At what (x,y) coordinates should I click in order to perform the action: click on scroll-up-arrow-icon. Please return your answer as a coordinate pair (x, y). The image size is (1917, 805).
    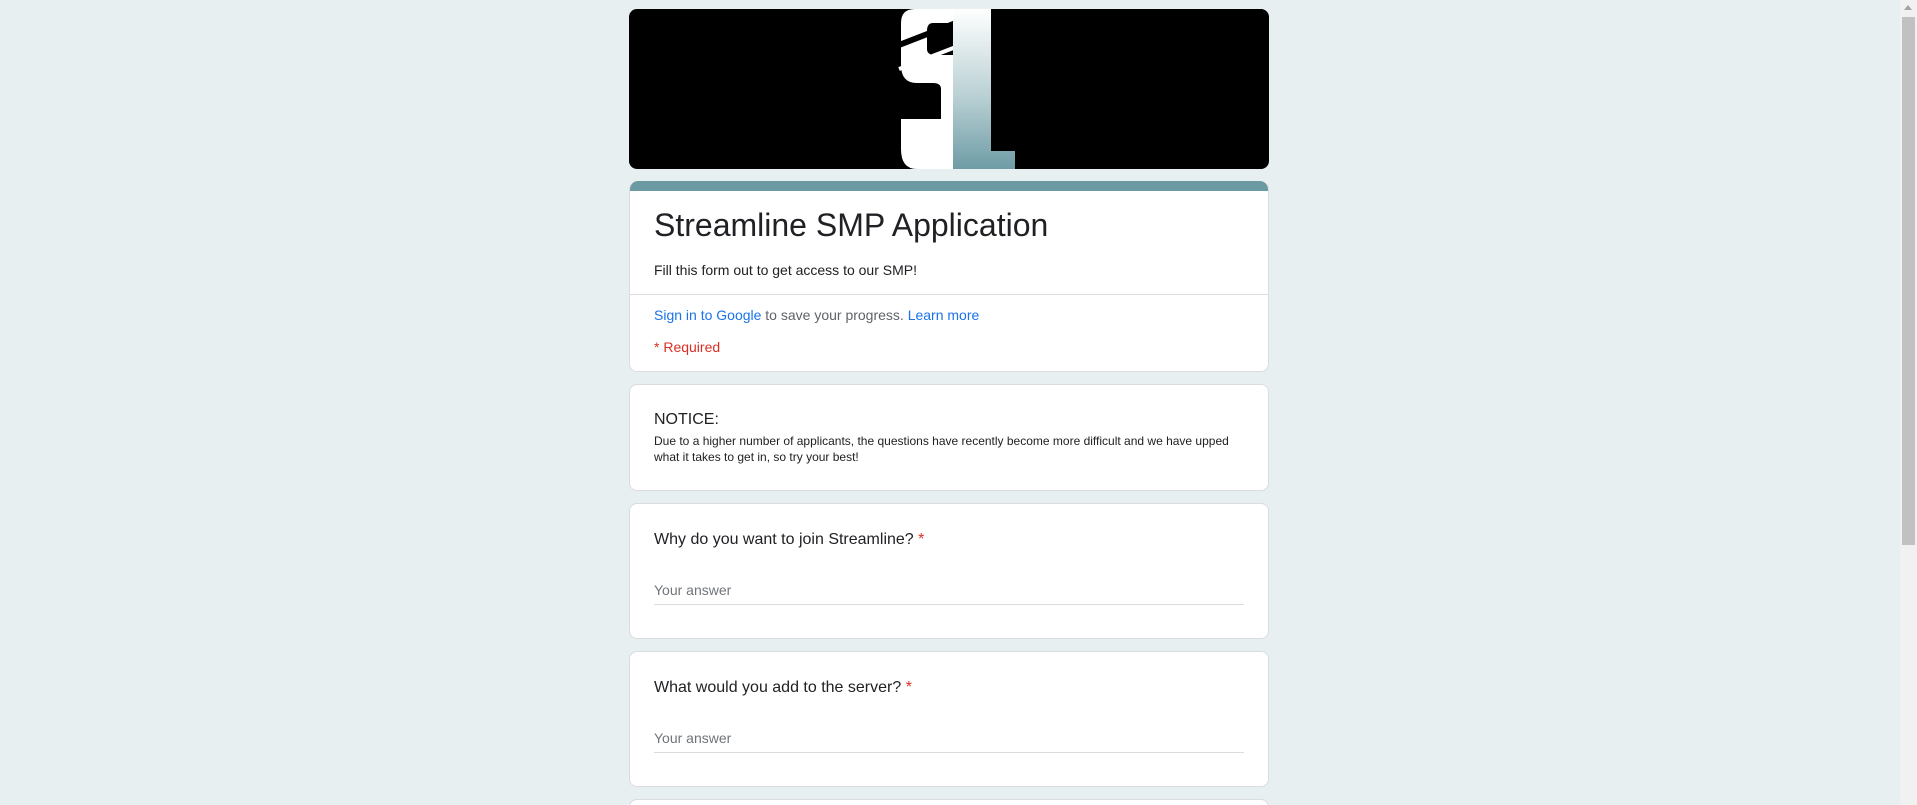
    Looking at the image, I should click on (1908, 7).